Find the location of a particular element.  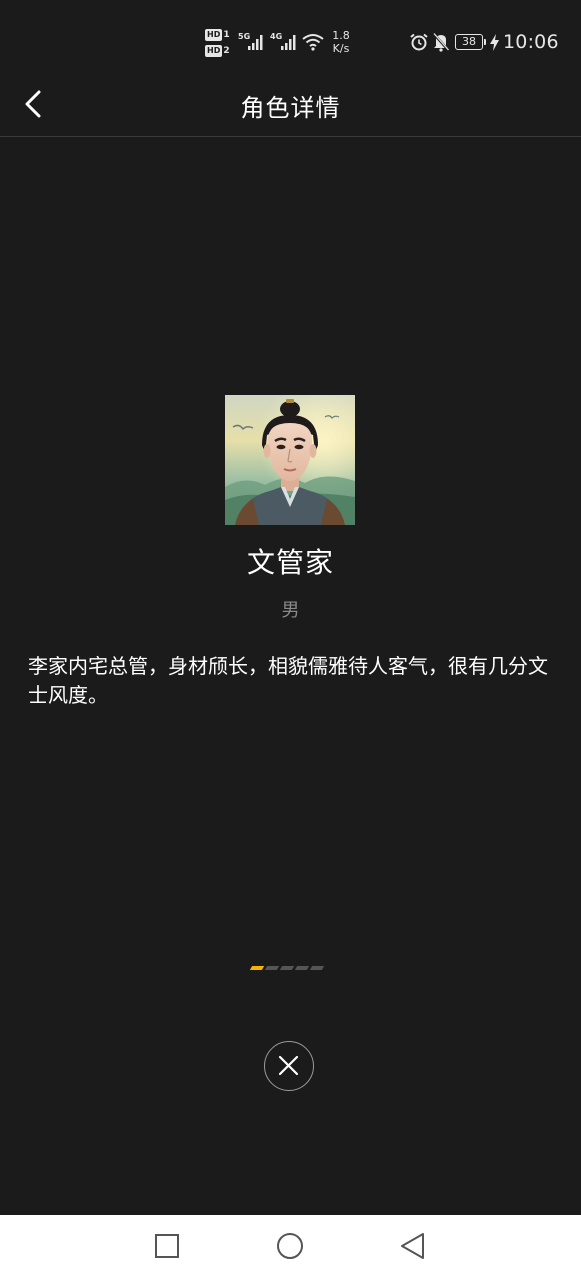

page-indicator is located at coordinates (290, 969).